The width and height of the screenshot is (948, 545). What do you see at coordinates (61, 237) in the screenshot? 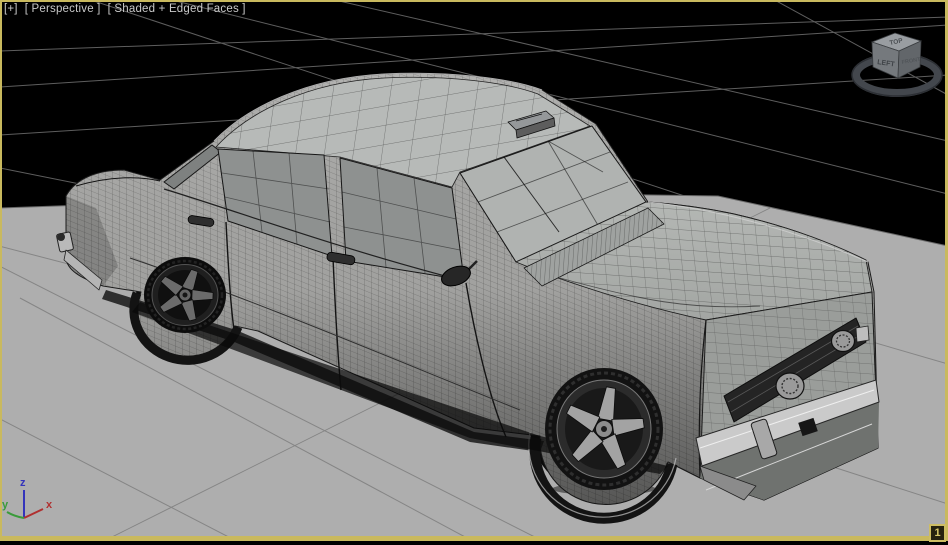
I see `tail-light` at bounding box center [61, 237].